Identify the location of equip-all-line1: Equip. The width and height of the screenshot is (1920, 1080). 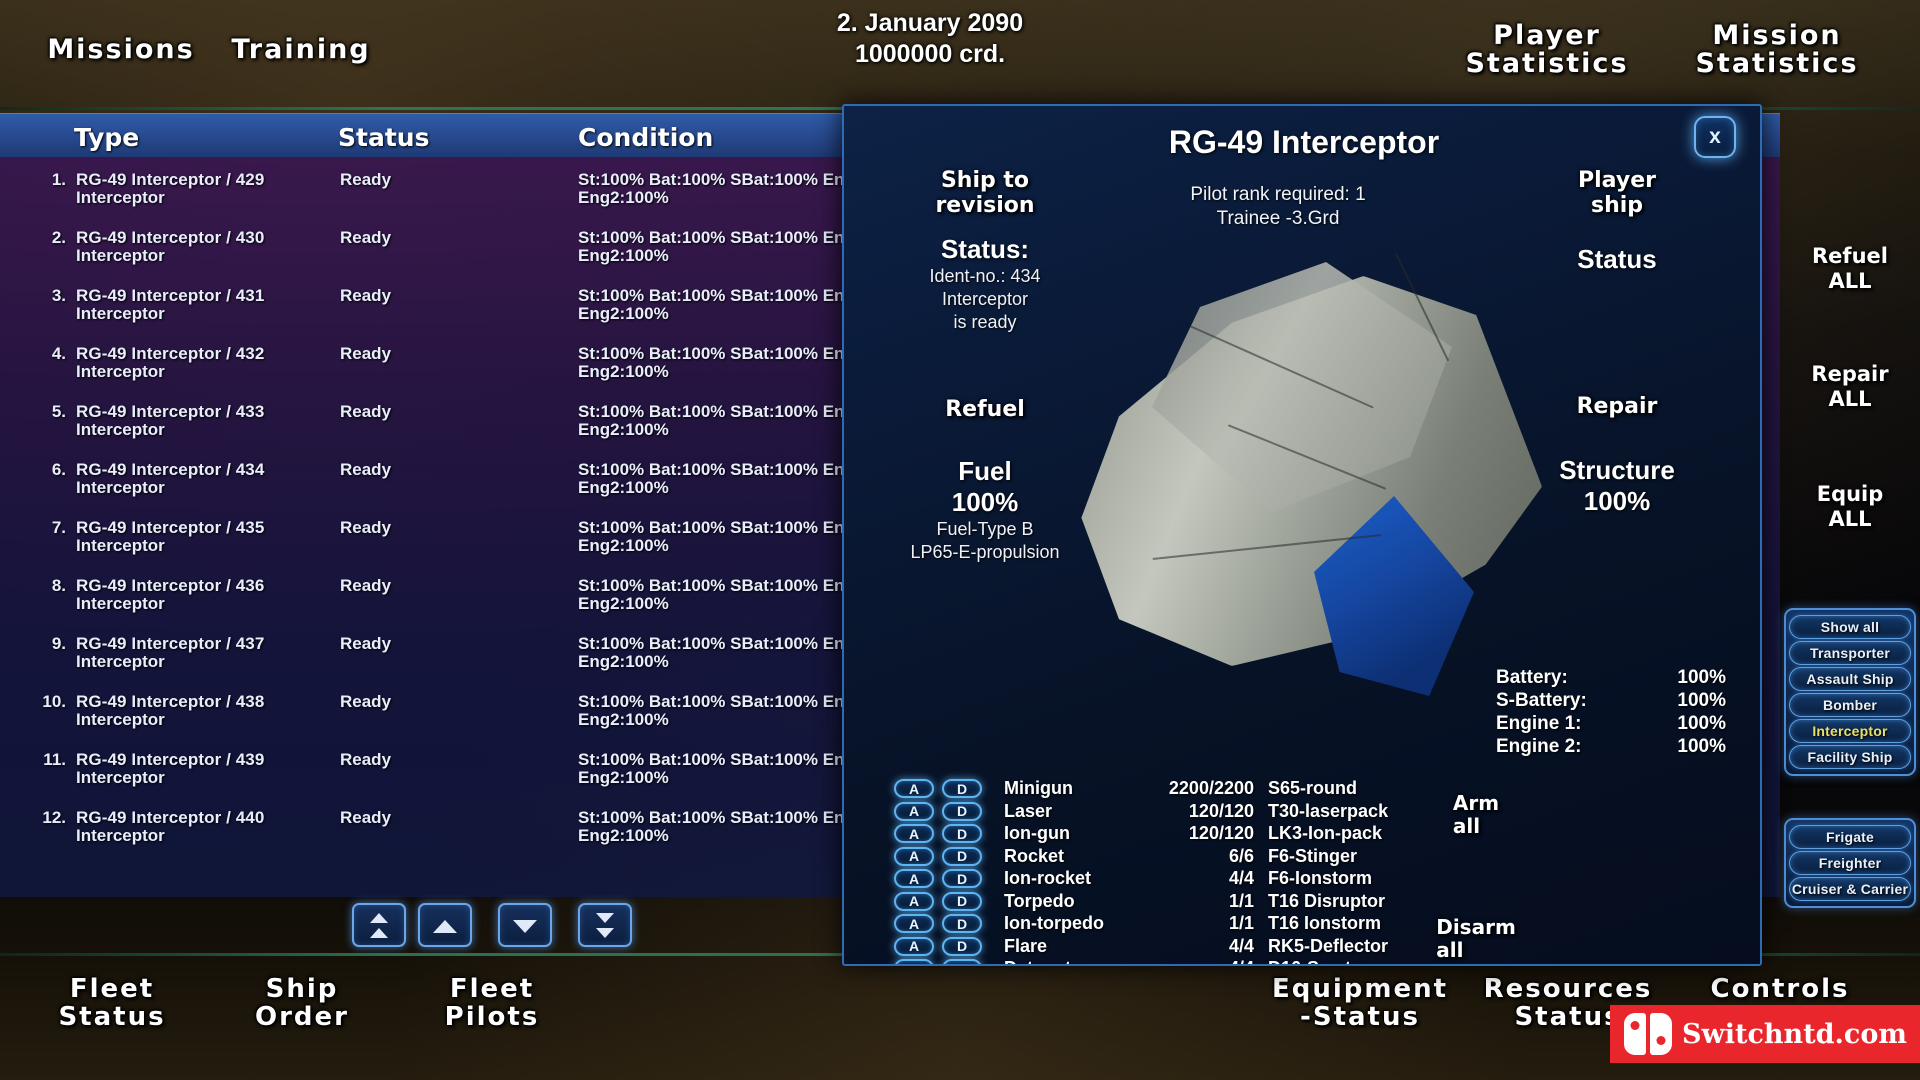
(1850, 494).